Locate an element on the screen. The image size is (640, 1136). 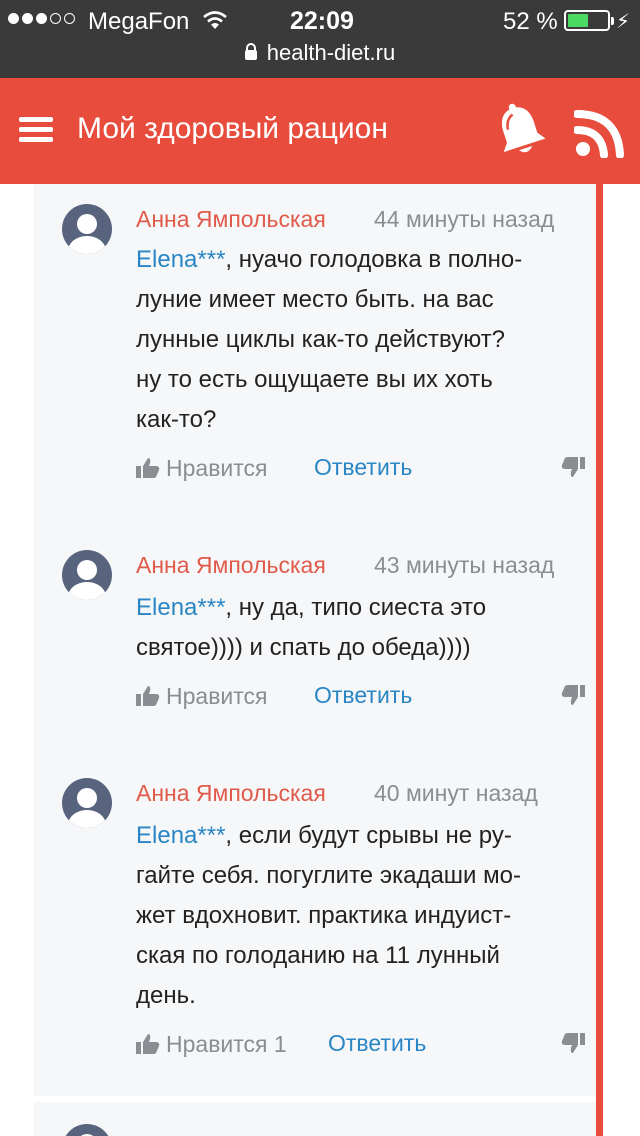
menu-icon is located at coordinates (36, 130).